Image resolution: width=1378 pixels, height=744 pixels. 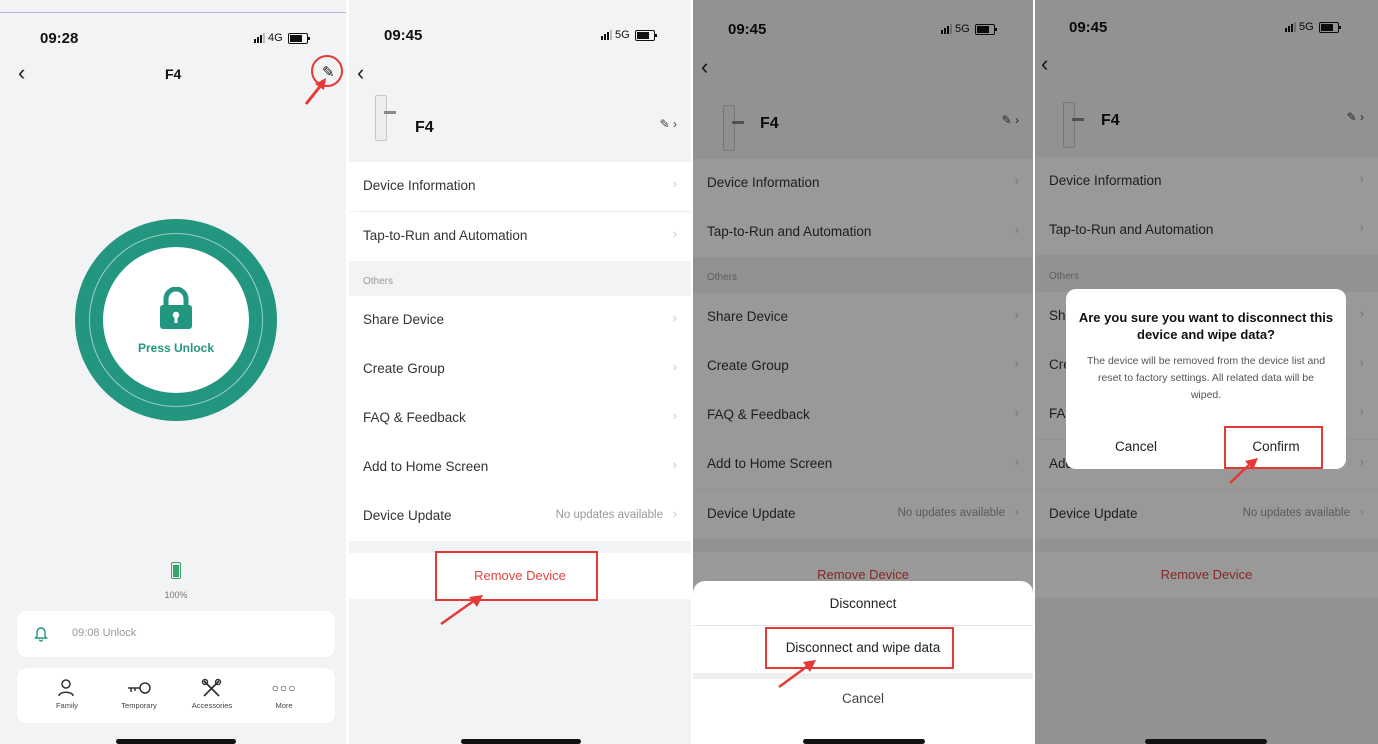 What do you see at coordinates (104, 633) in the screenshot?
I see `log-entry: 09:08 Unlock` at bounding box center [104, 633].